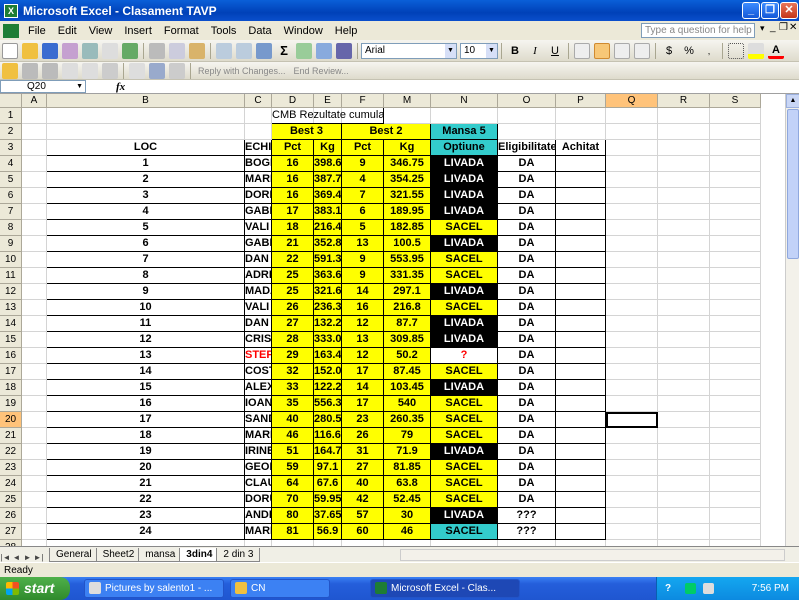 Image resolution: width=799 pixels, height=600 pixels. I want to click on kg-best2-cell: 100.5, so click(407, 244).